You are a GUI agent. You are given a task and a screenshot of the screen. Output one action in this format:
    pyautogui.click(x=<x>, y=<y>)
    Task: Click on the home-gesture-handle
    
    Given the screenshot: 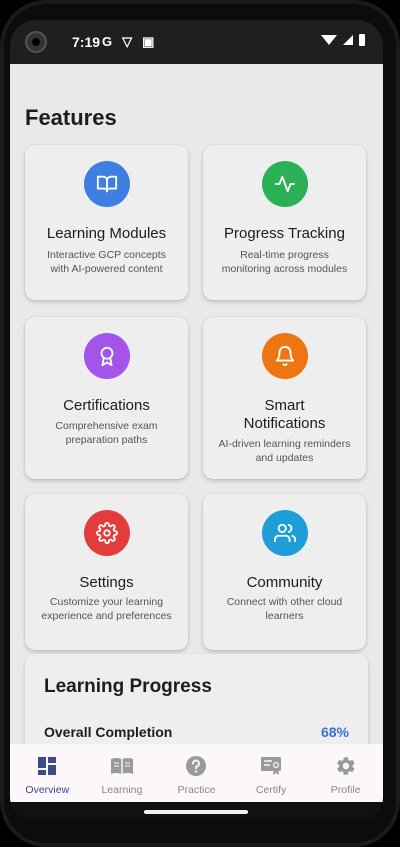 What is the action you would take?
    pyautogui.click(x=196, y=812)
    